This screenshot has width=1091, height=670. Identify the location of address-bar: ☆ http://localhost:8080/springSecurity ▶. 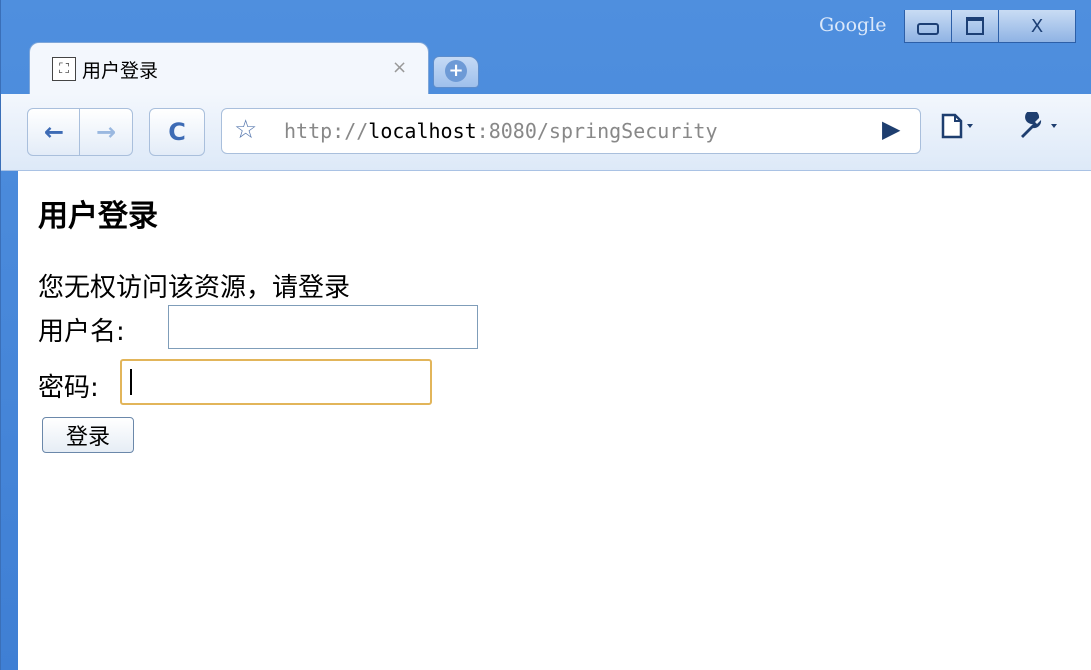
(571, 131).